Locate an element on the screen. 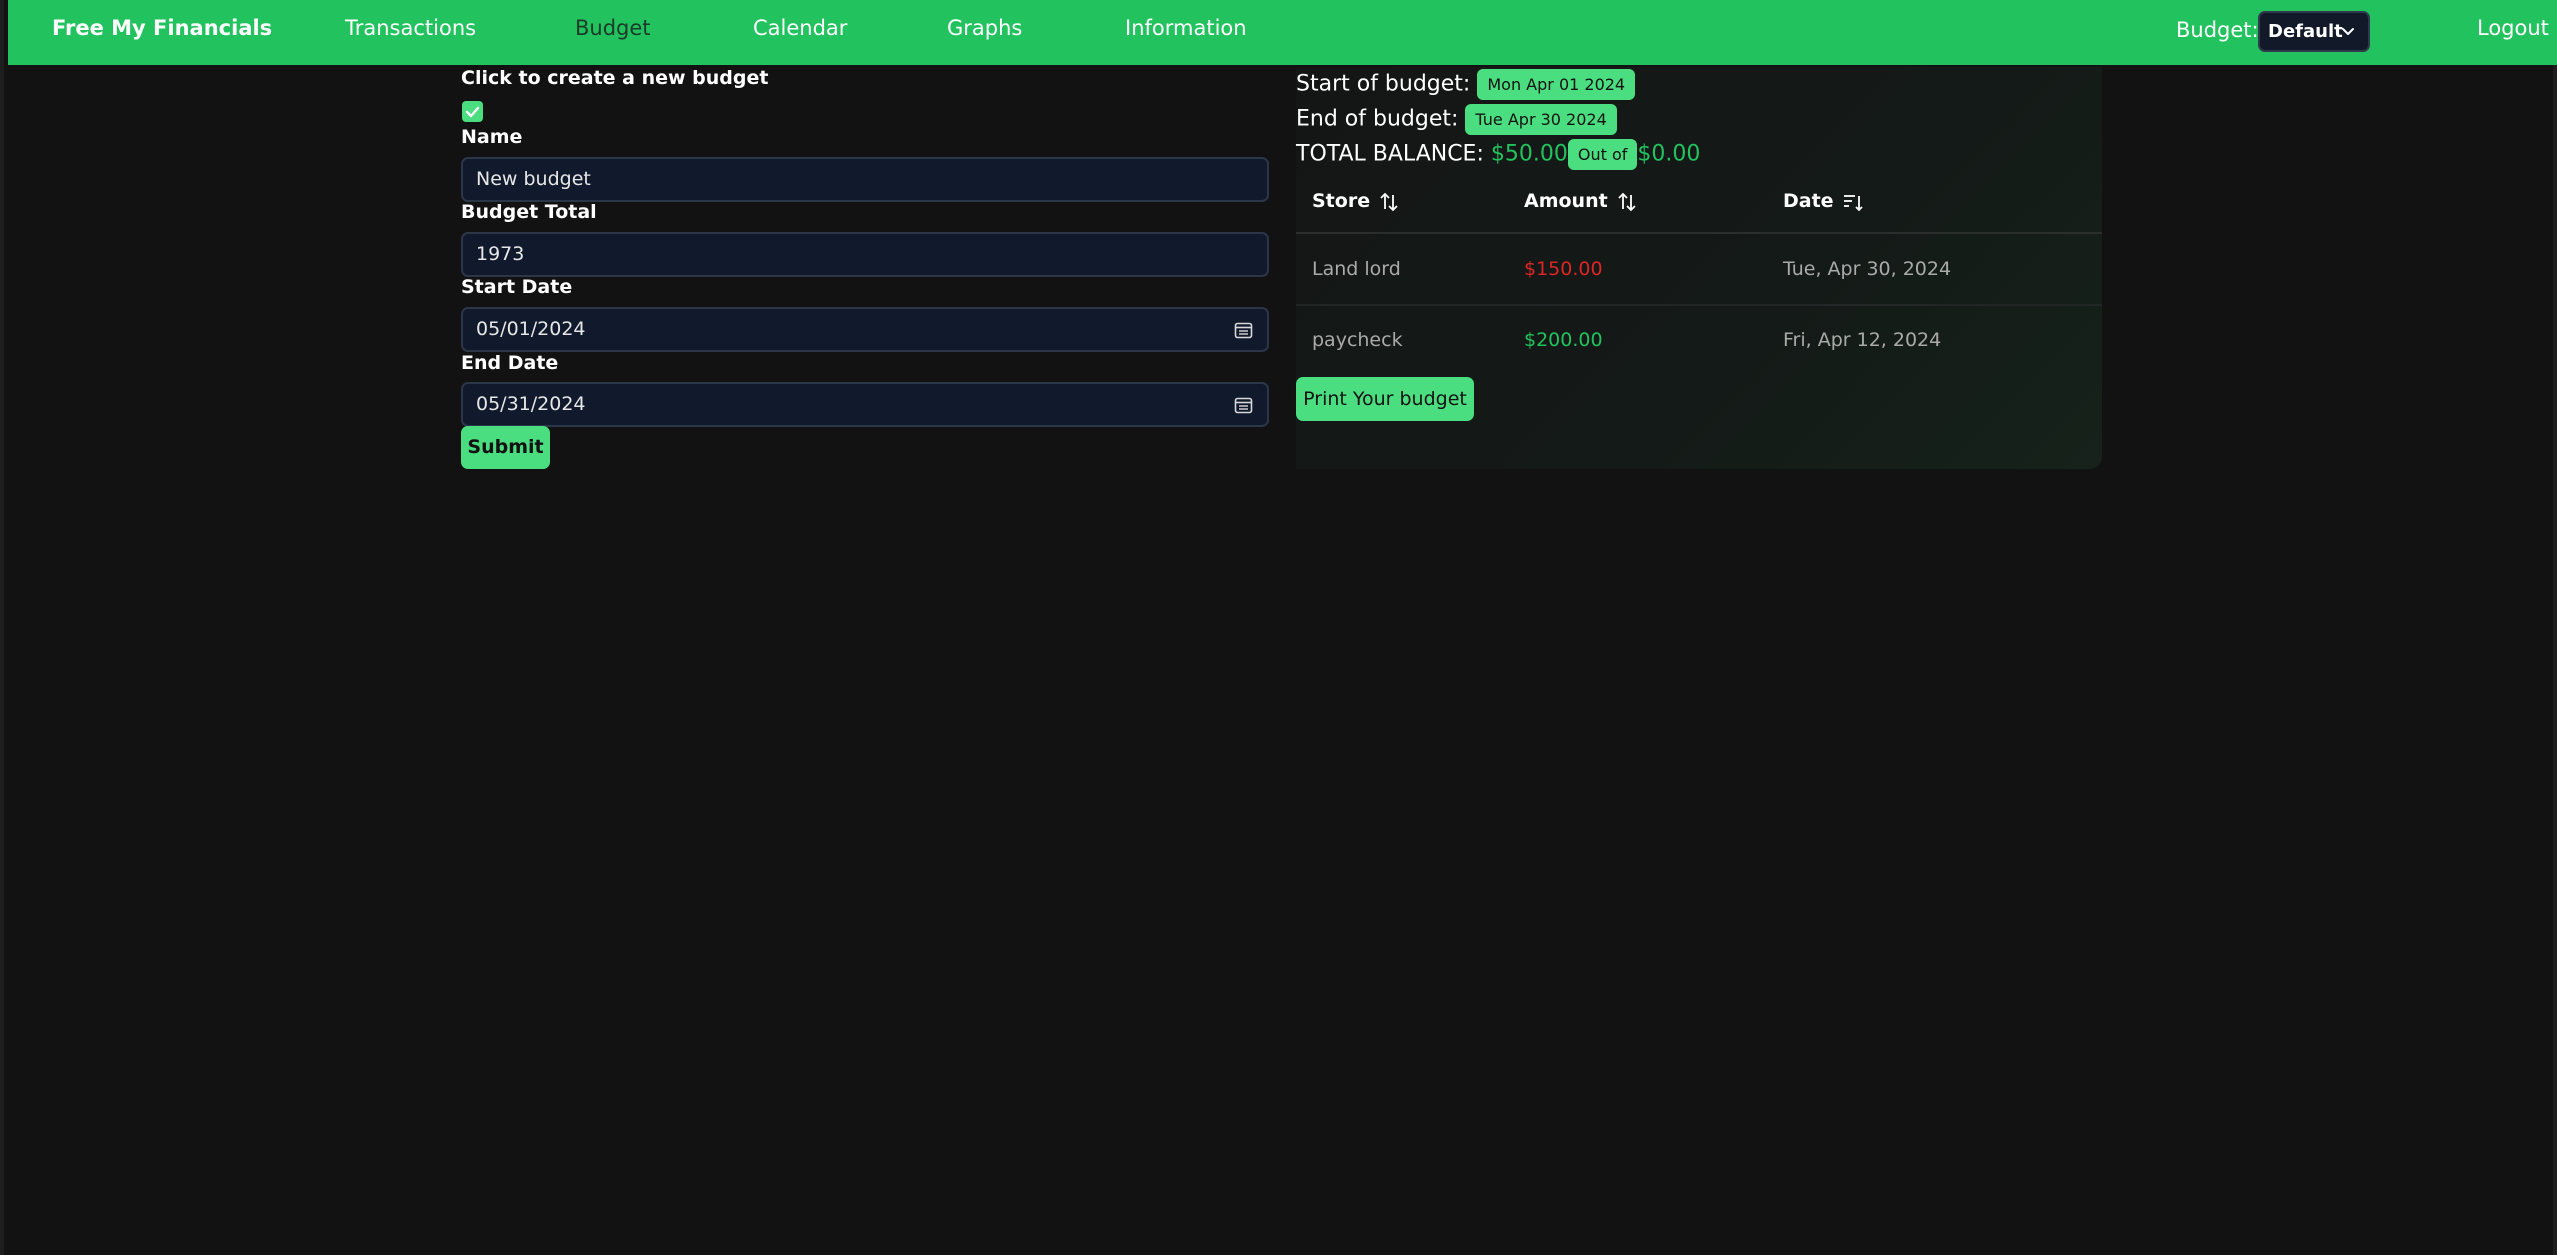 The image size is (2557, 1255). budget-end-badge: Tue Apr 30 2024 is located at coordinates (1541, 119).